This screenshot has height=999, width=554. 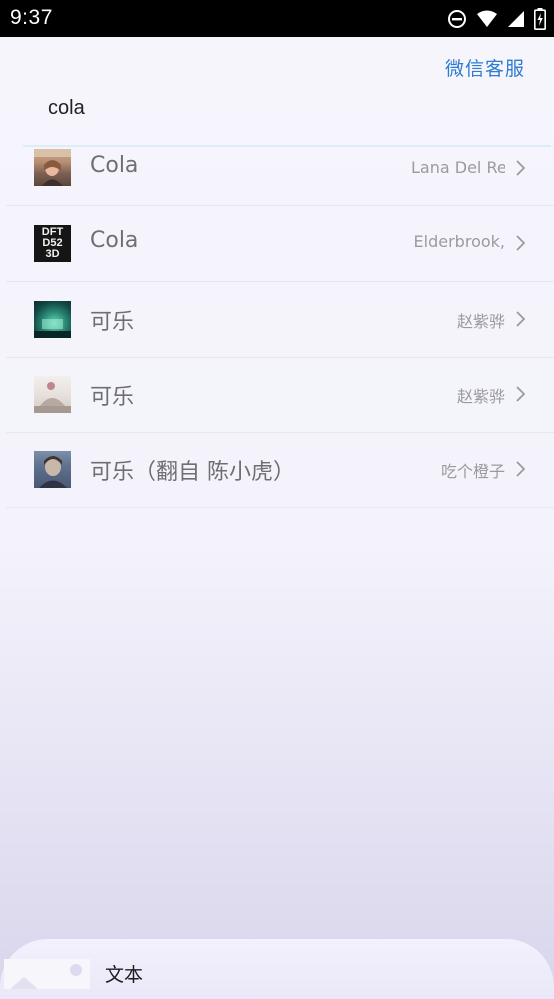 What do you see at coordinates (280, 168) in the screenshot?
I see `song-row: Cola Lana Del Re` at bounding box center [280, 168].